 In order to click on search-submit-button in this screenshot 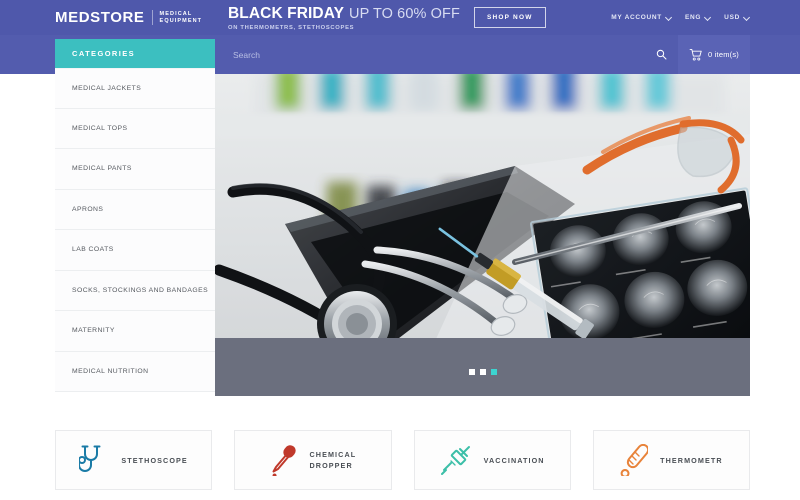, I will do `click(661, 54)`.